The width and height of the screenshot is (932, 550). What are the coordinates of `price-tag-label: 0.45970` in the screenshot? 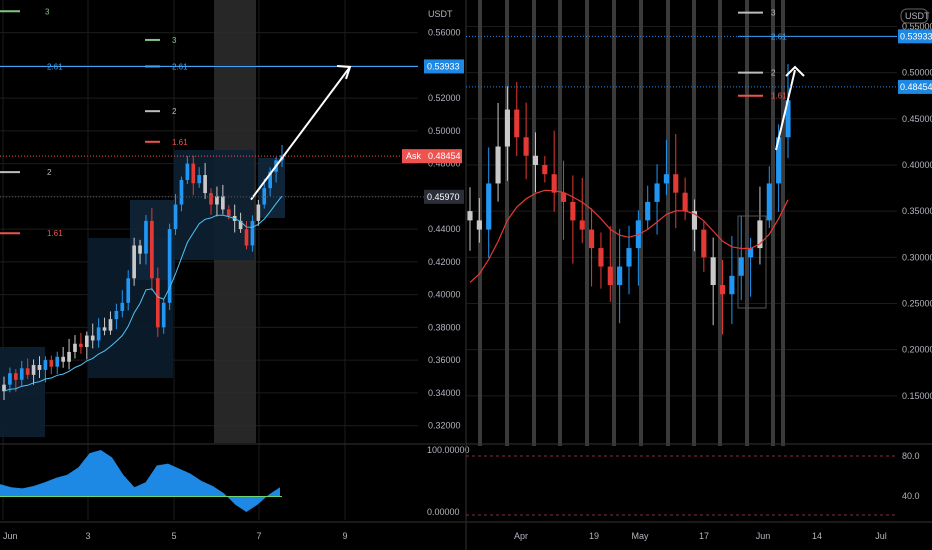 It's located at (443, 197).